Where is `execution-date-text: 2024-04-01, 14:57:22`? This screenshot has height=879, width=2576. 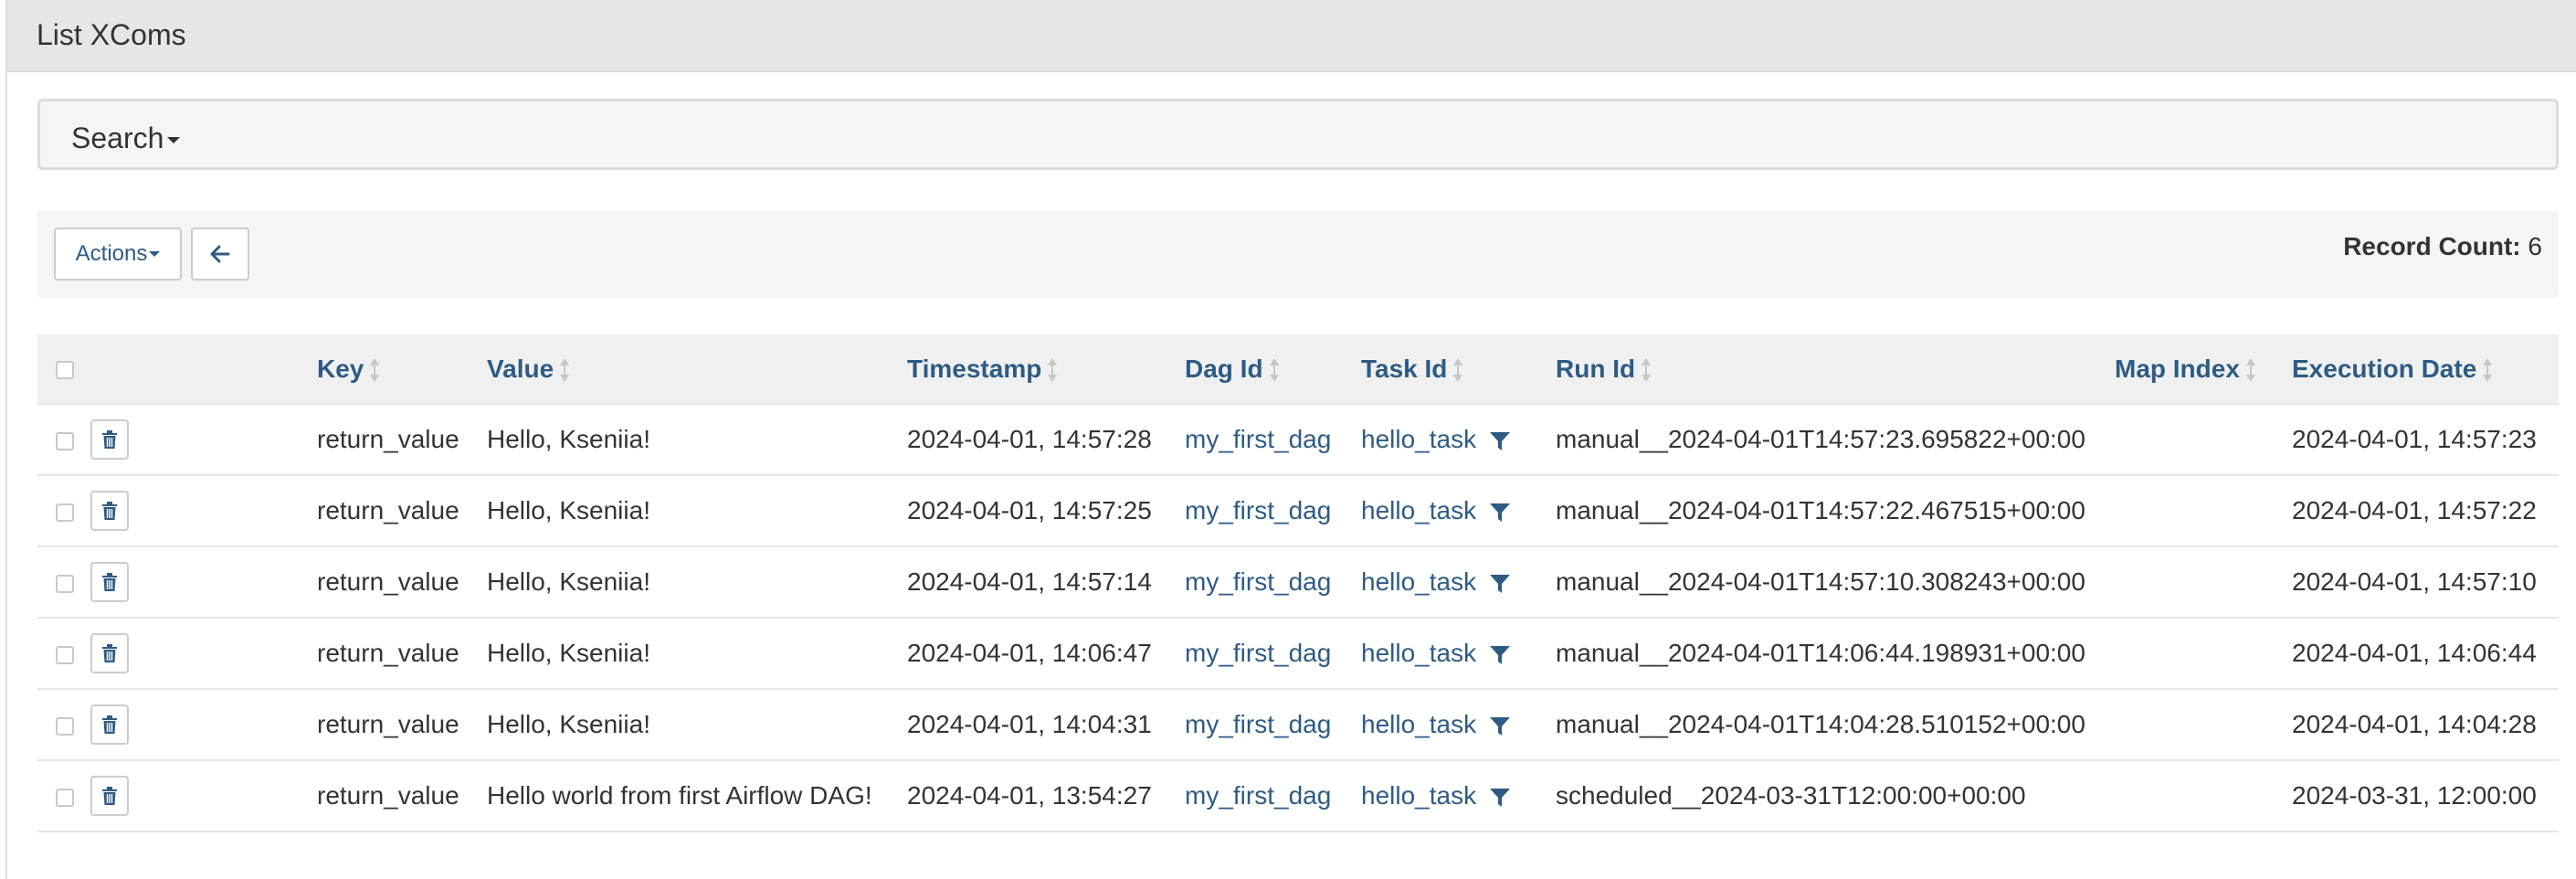 execution-date-text: 2024-04-01, 14:57:22 is located at coordinates (2414, 510).